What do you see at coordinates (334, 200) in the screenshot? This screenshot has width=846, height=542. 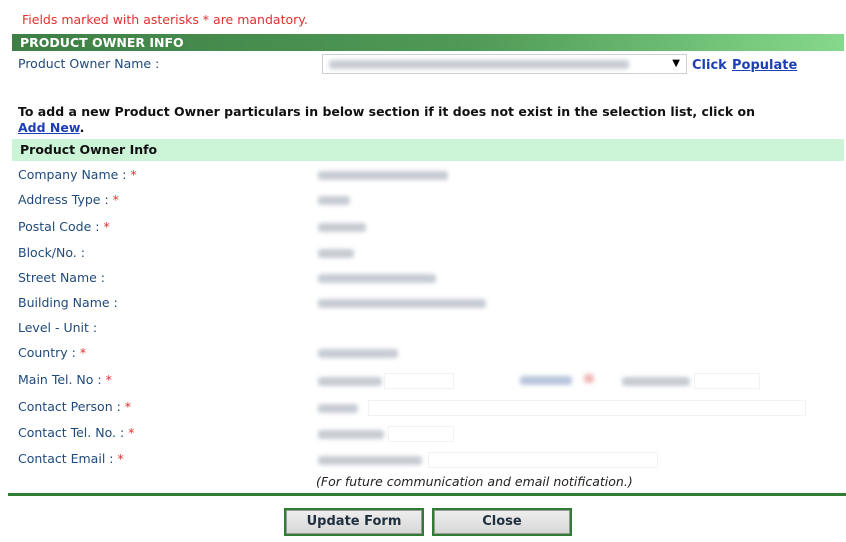 I see `address-type-value-redacted` at bounding box center [334, 200].